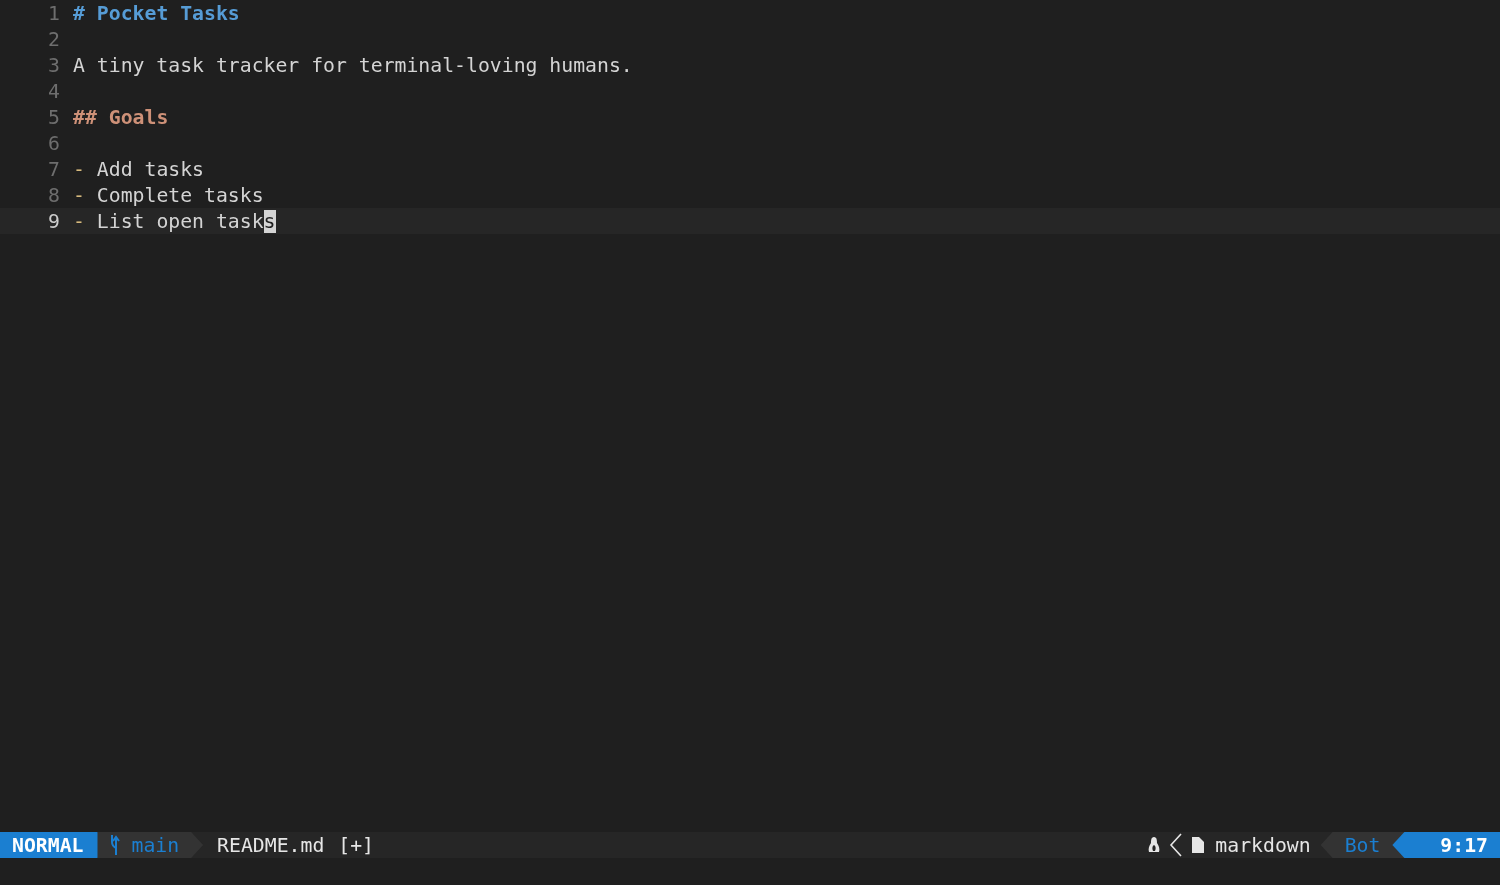  Describe the element at coordinates (1198, 845) in the screenshot. I see `file-icon` at that location.